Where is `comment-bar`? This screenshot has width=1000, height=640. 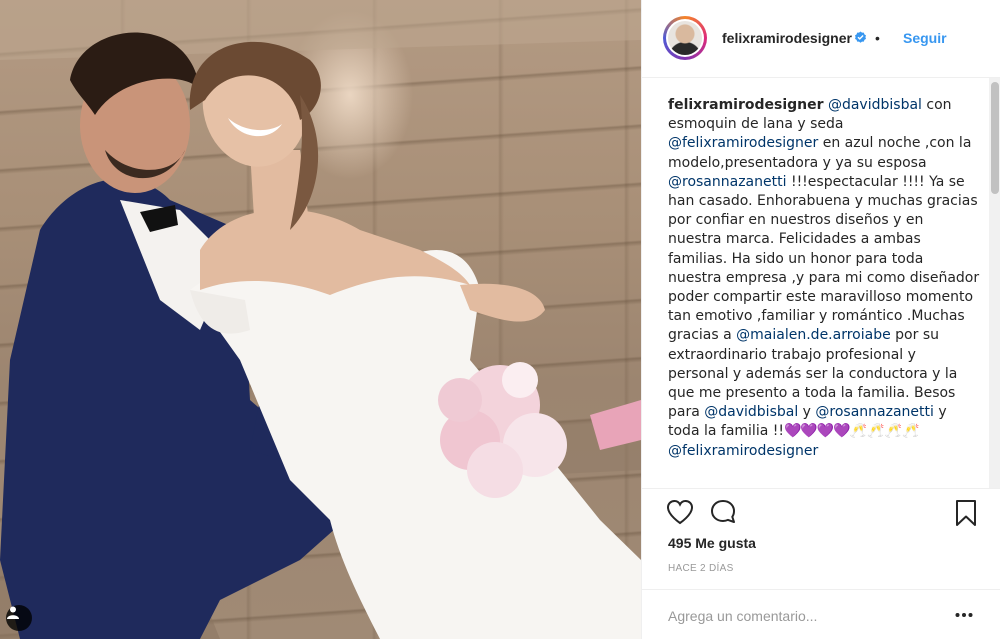
comment-bar is located at coordinates (821, 614).